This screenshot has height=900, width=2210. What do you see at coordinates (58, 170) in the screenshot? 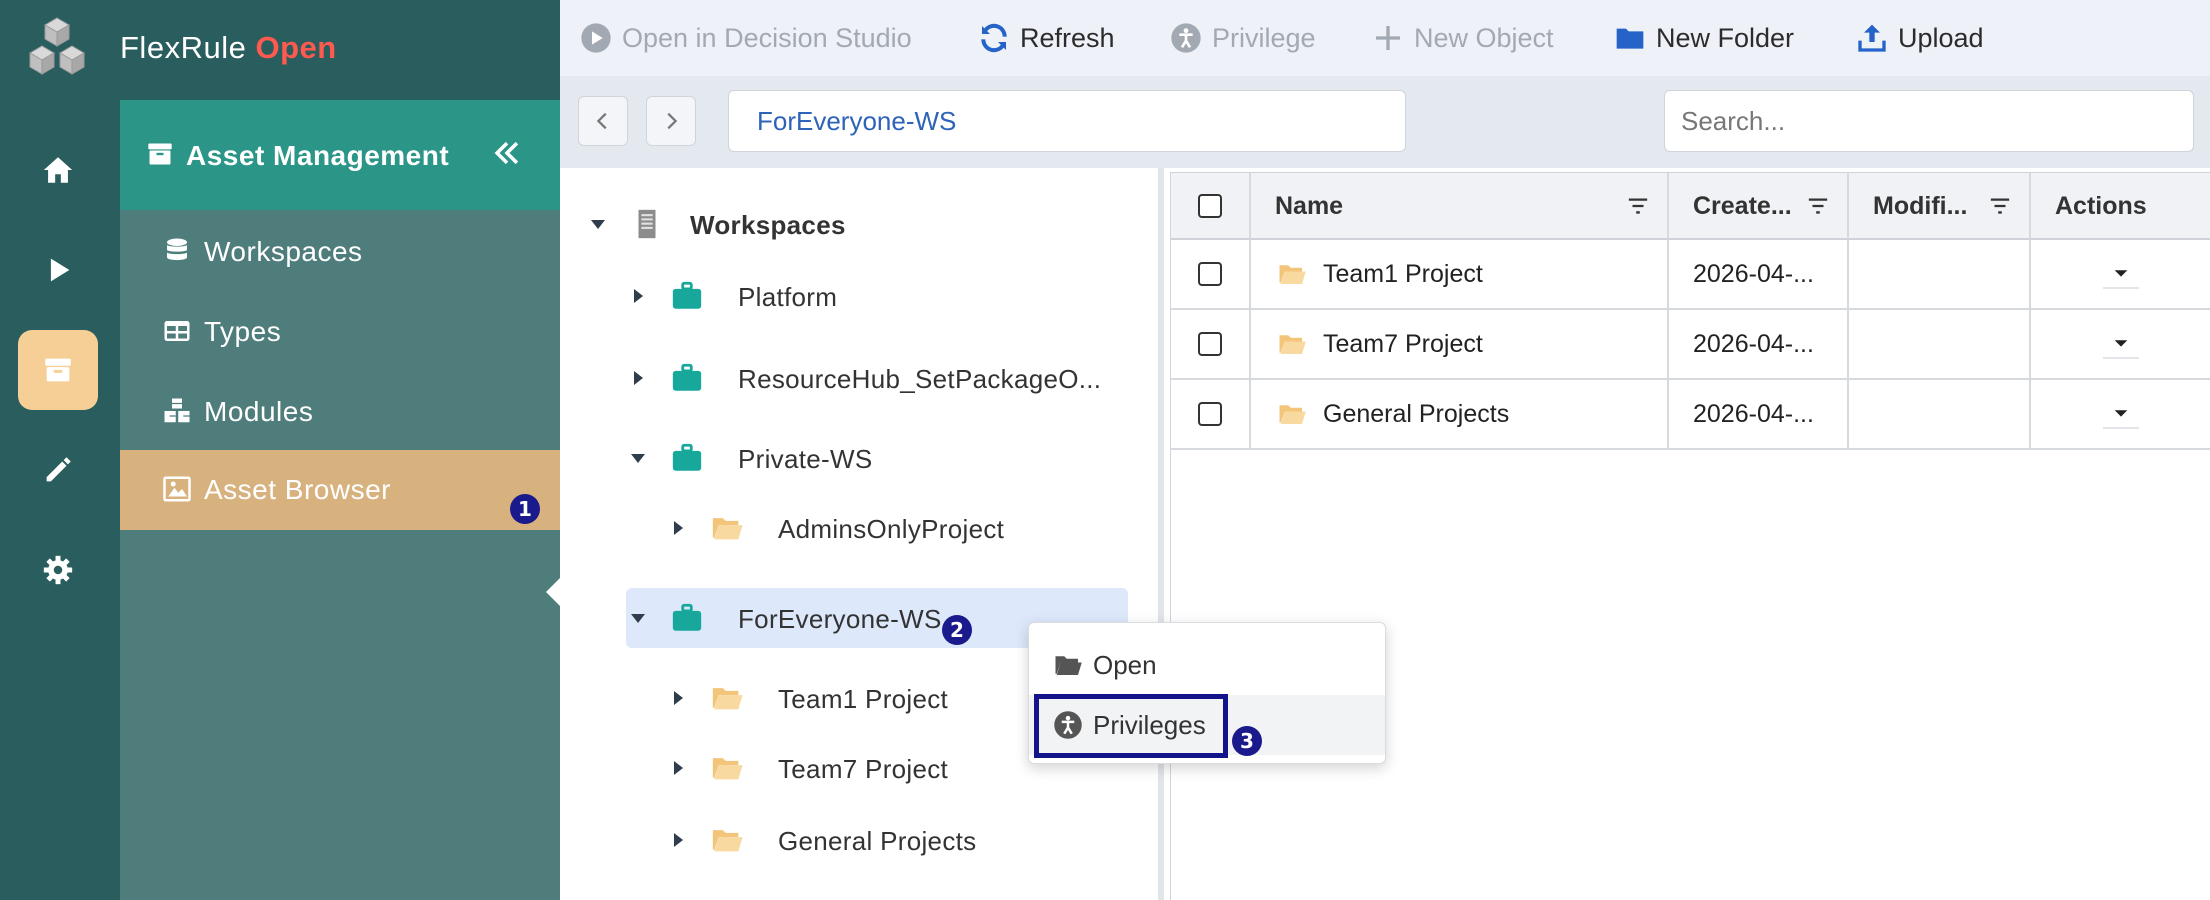
I see `home-icon` at bounding box center [58, 170].